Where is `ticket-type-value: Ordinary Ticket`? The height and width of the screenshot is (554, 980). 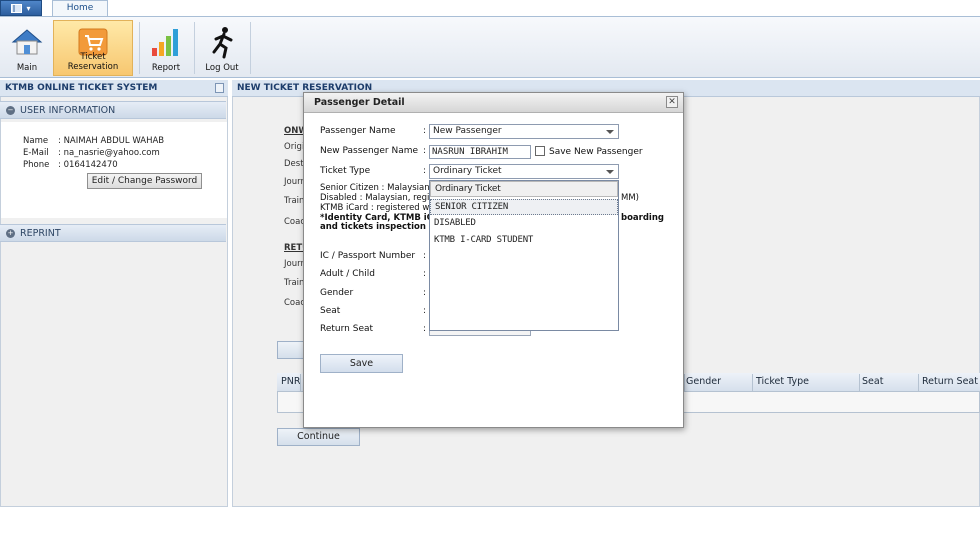 ticket-type-value: Ordinary Ticket is located at coordinates (467, 171).